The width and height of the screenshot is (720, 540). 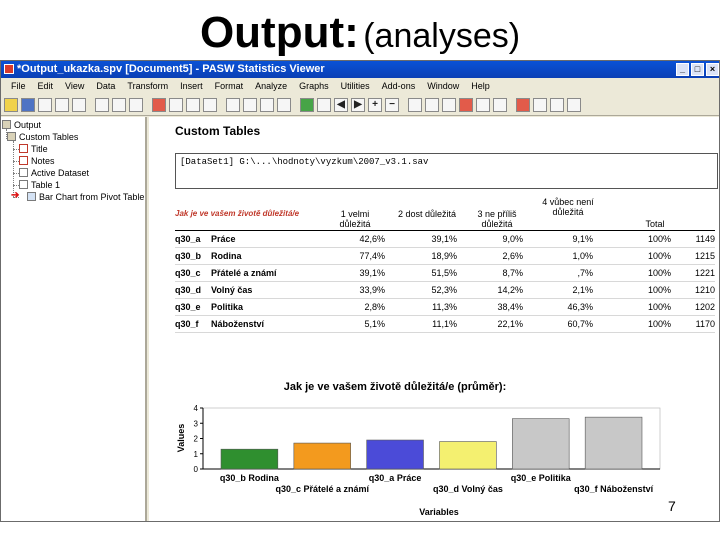 What do you see at coordinates (42, 137) in the screenshot?
I see `outline-group: Custom Tables` at bounding box center [42, 137].